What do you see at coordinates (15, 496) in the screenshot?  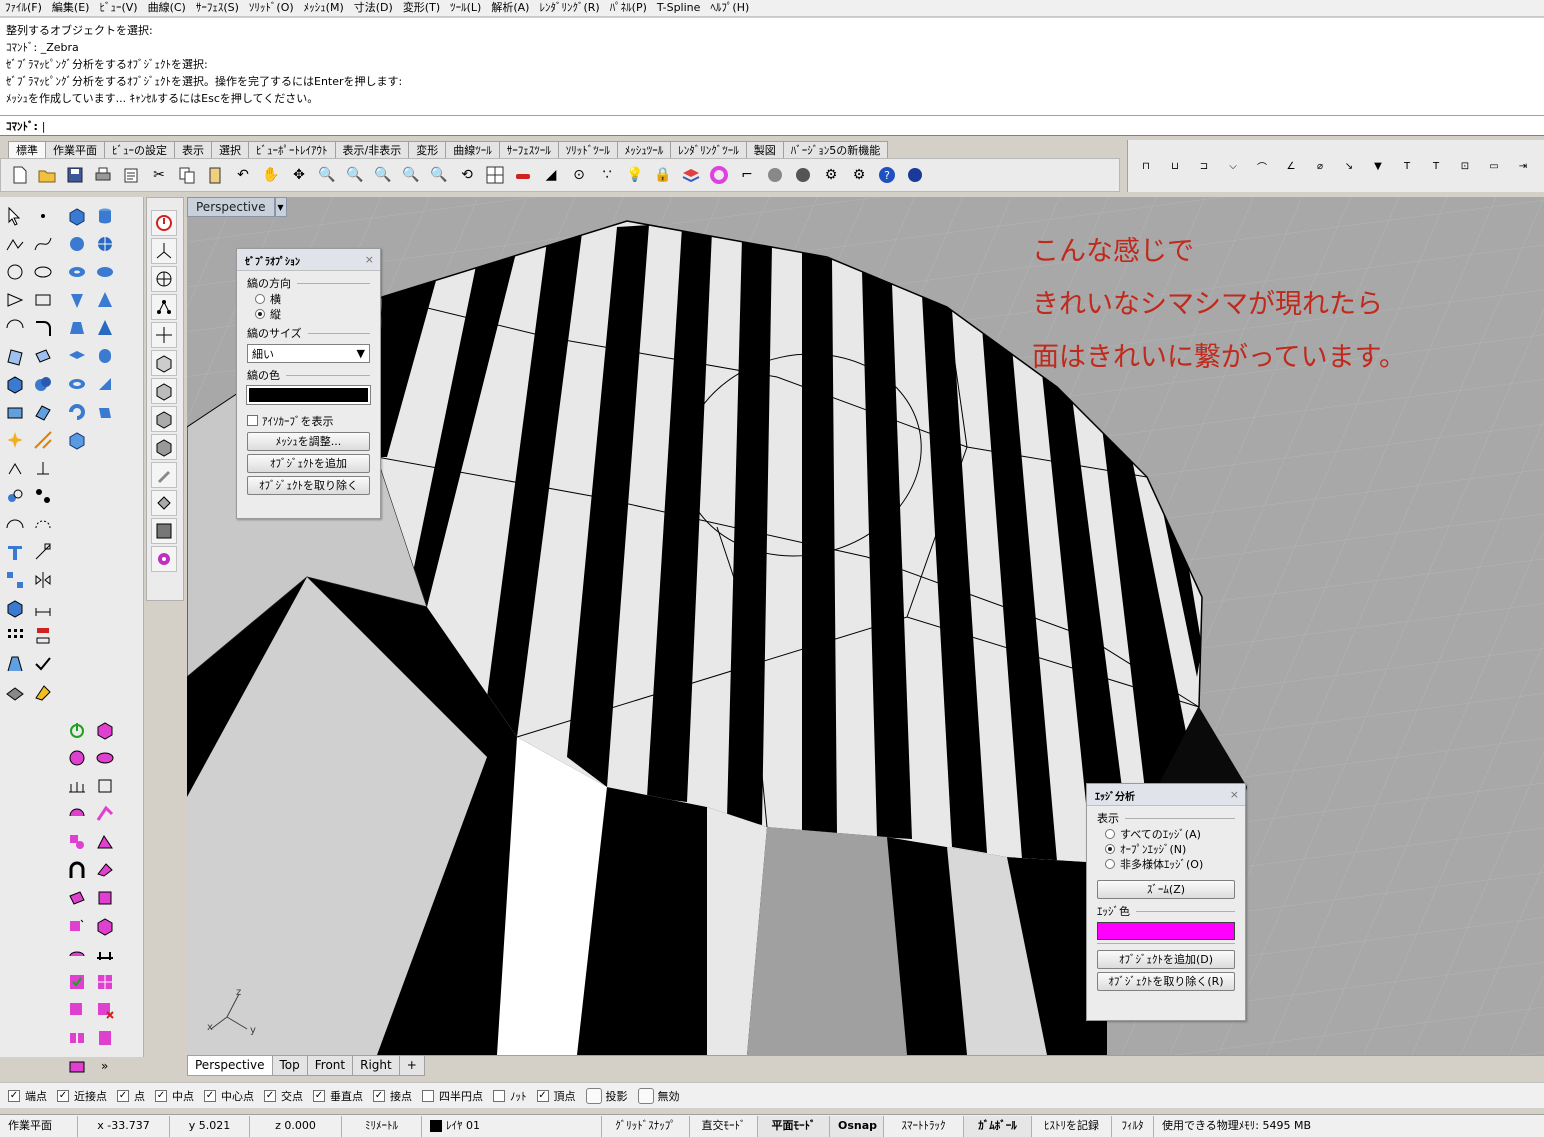 I see `group-icon` at bounding box center [15, 496].